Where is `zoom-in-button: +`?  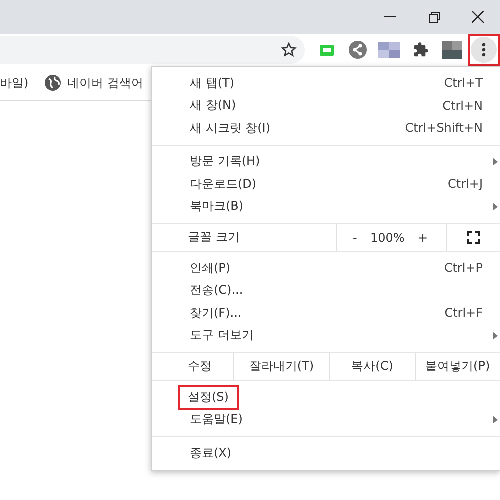
zoom-in-button: + is located at coordinates (423, 237).